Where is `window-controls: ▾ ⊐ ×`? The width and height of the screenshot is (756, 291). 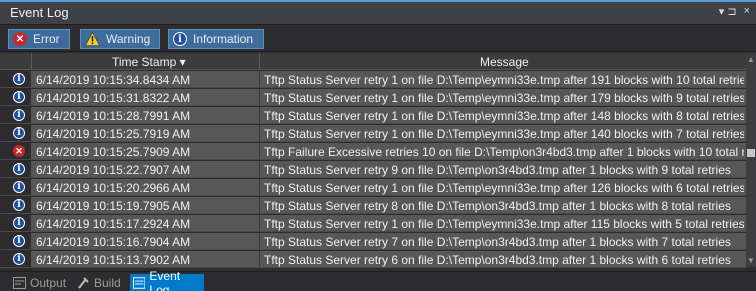
window-controls: ▾ ⊐ × is located at coordinates (734, 11).